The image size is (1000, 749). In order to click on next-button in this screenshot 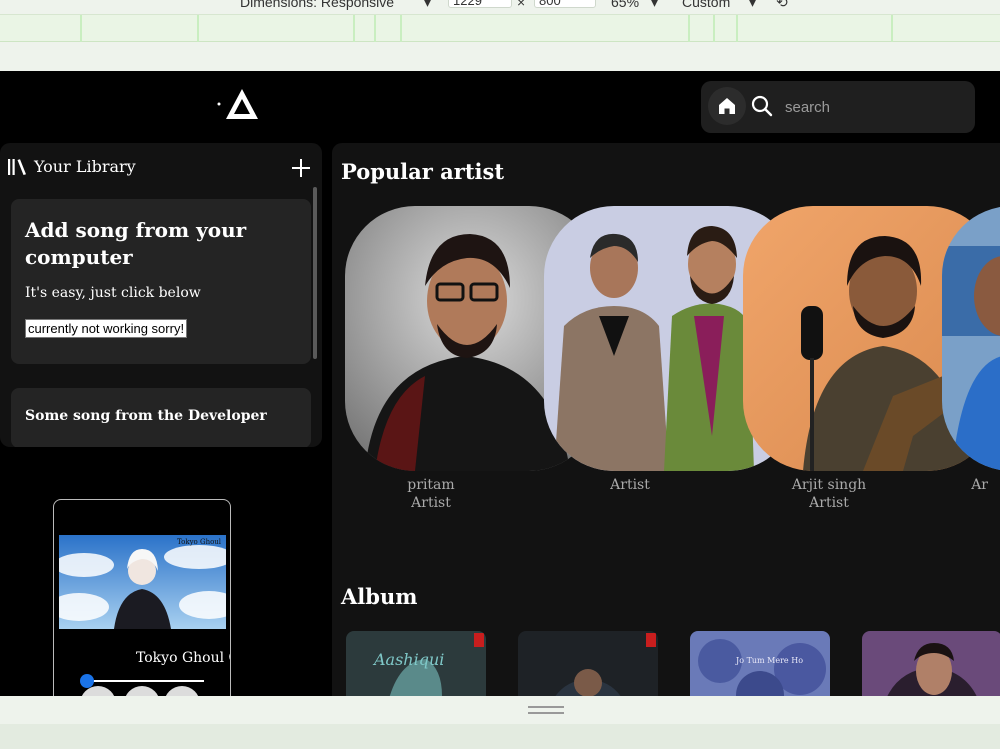, I will do `click(182, 691)`.